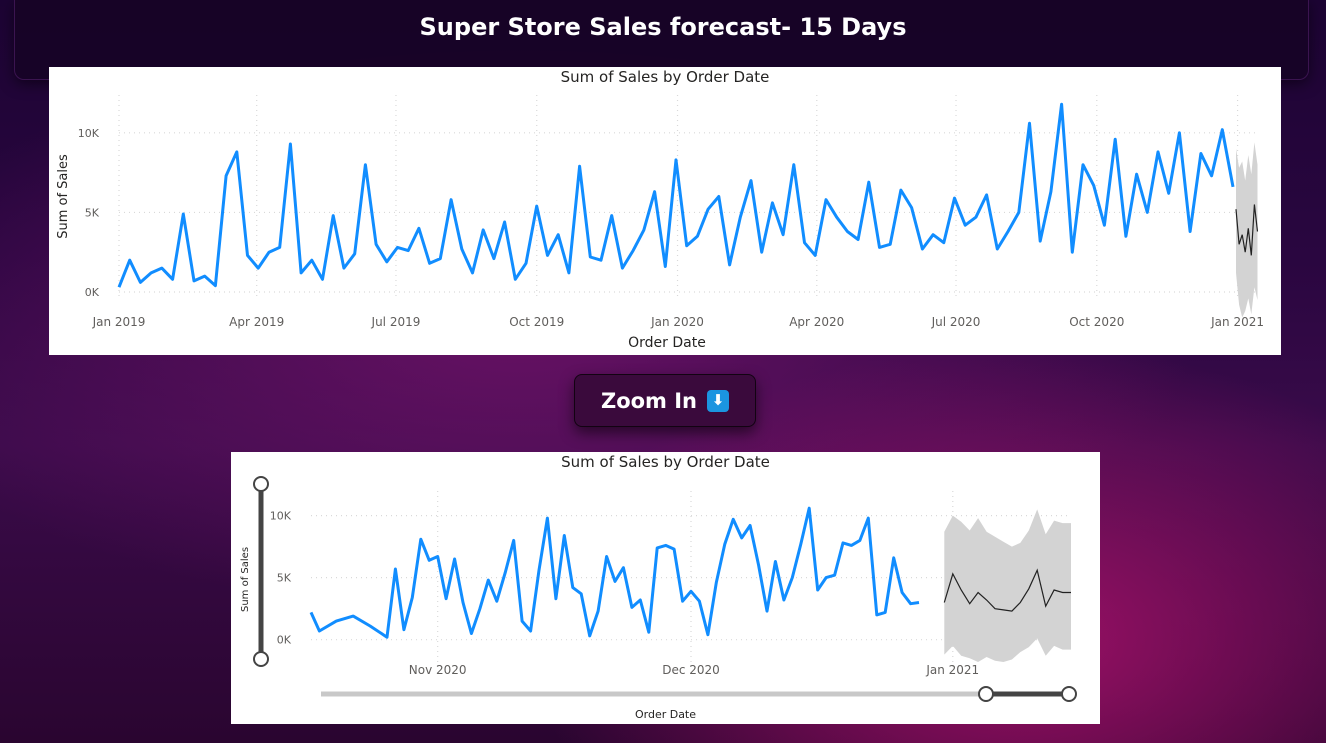 The width and height of the screenshot is (1326, 743). What do you see at coordinates (261, 659) in the screenshot?
I see `vertical-zoom-handle-bottom` at bounding box center [261, 659].